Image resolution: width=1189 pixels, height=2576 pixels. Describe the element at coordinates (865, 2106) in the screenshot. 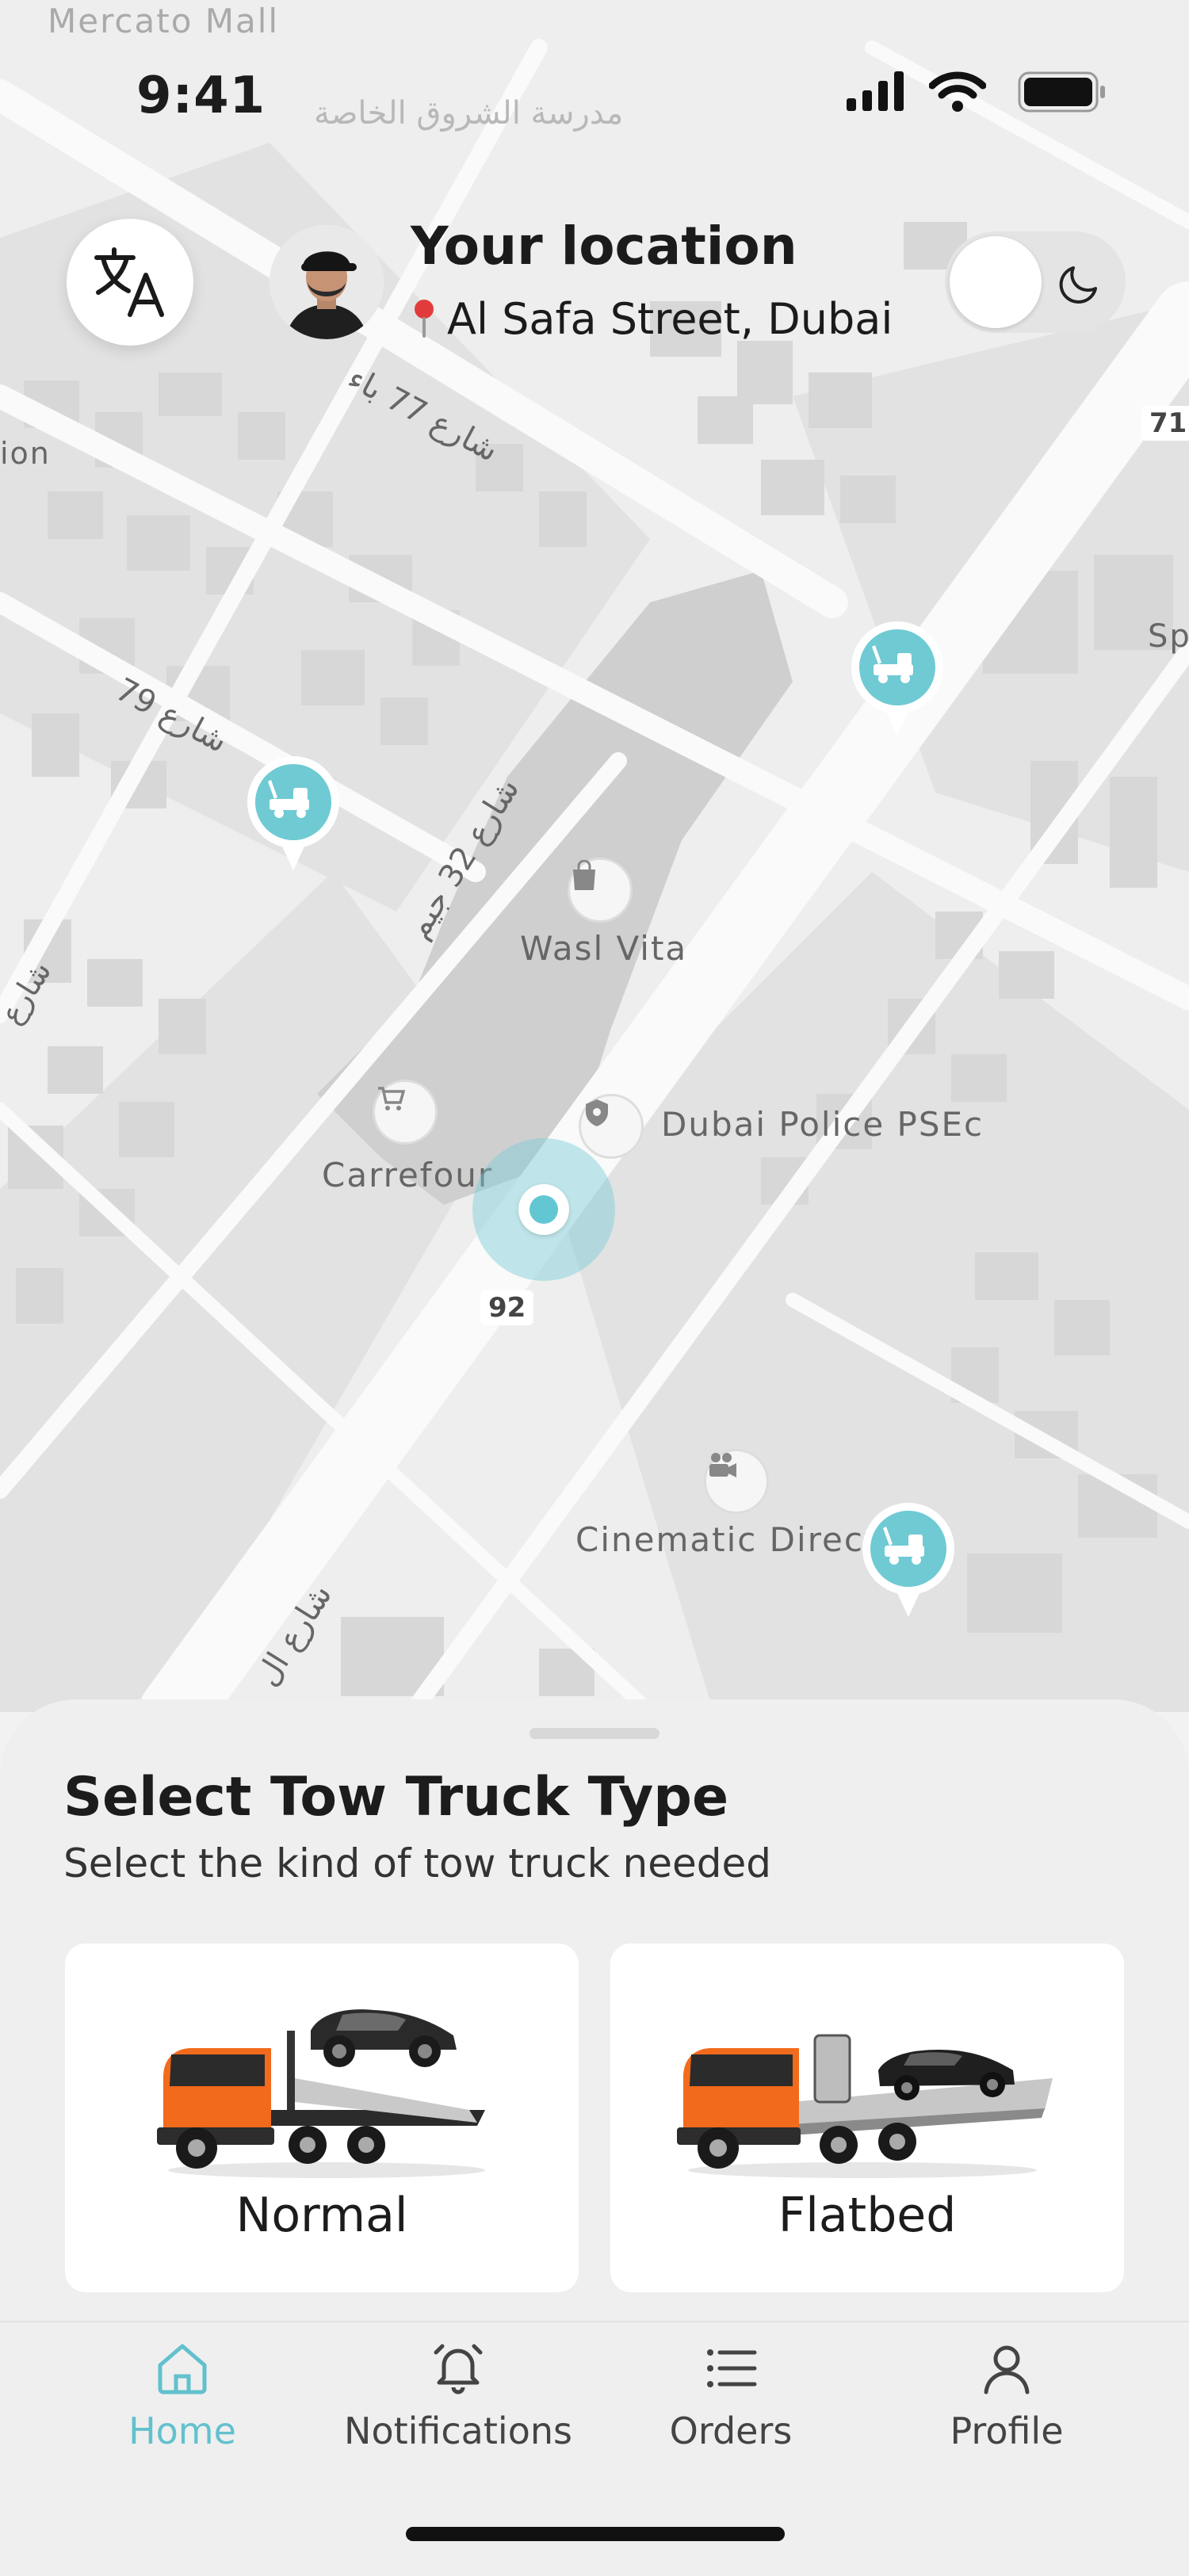

I see `flatbed-tow-truck-image` at that location.